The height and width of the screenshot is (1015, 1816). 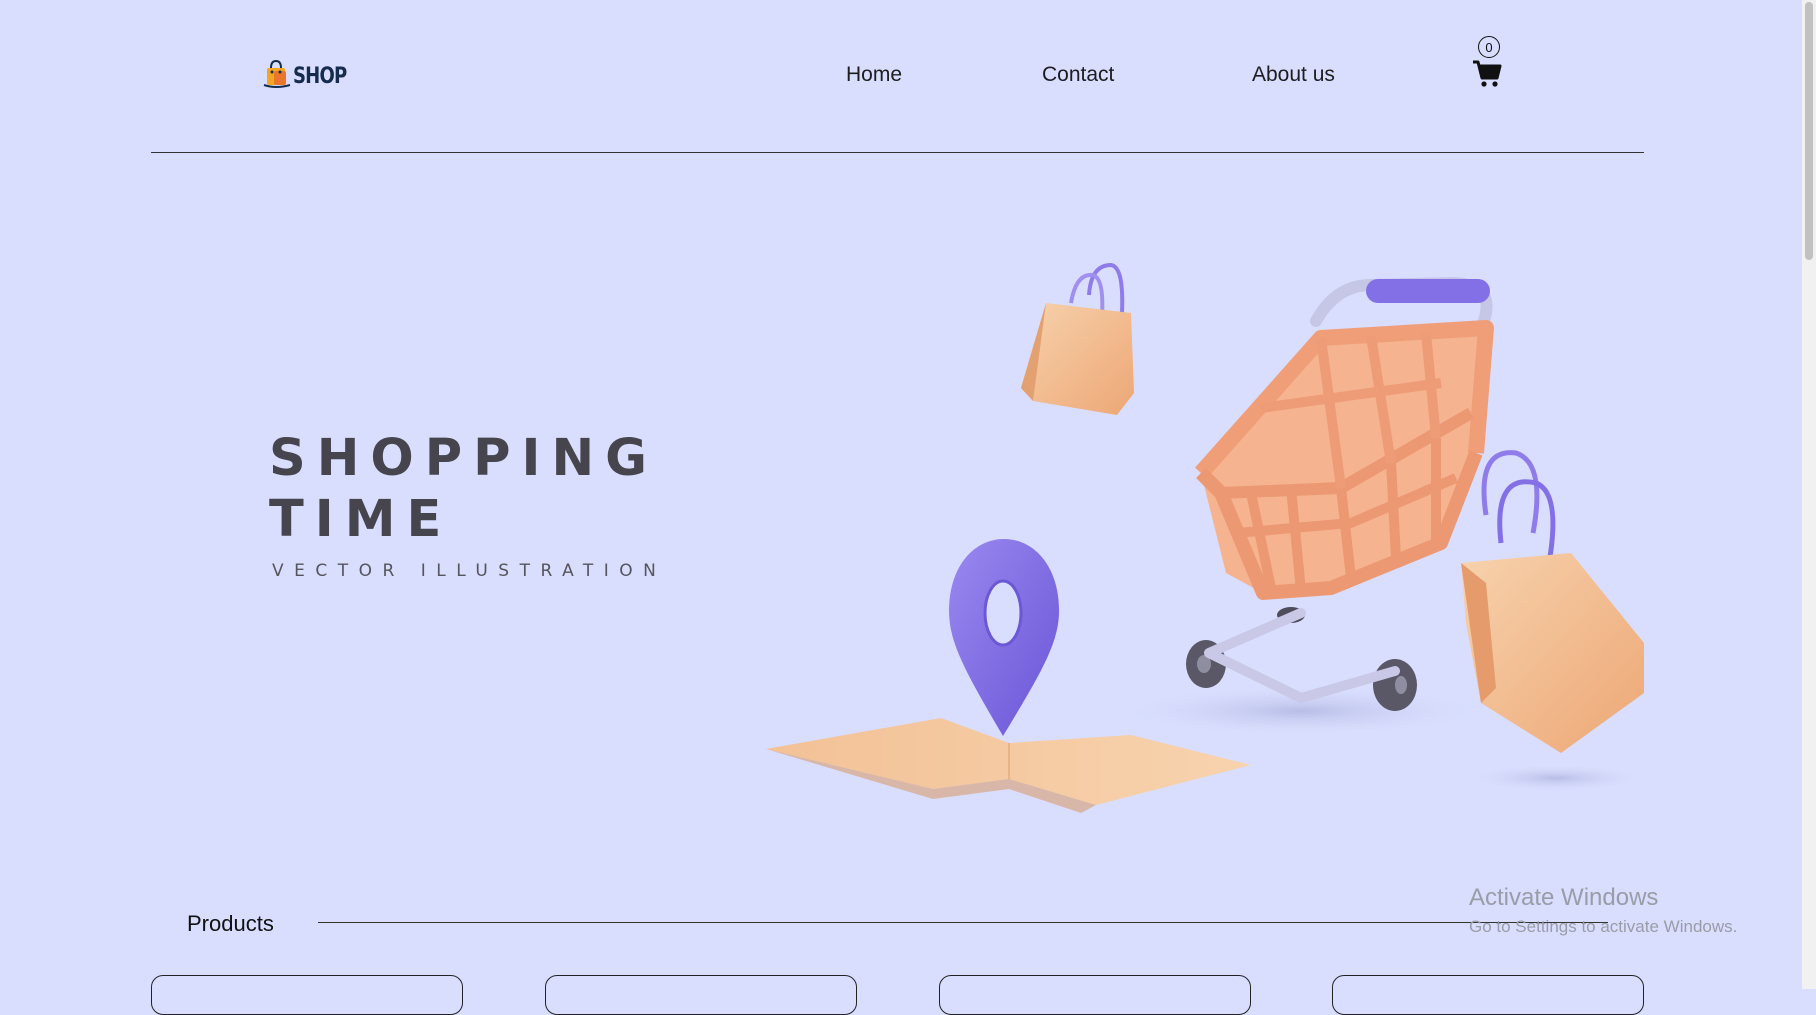 I want to click on nav-contact: Contact, so click(x=1078, y=75).